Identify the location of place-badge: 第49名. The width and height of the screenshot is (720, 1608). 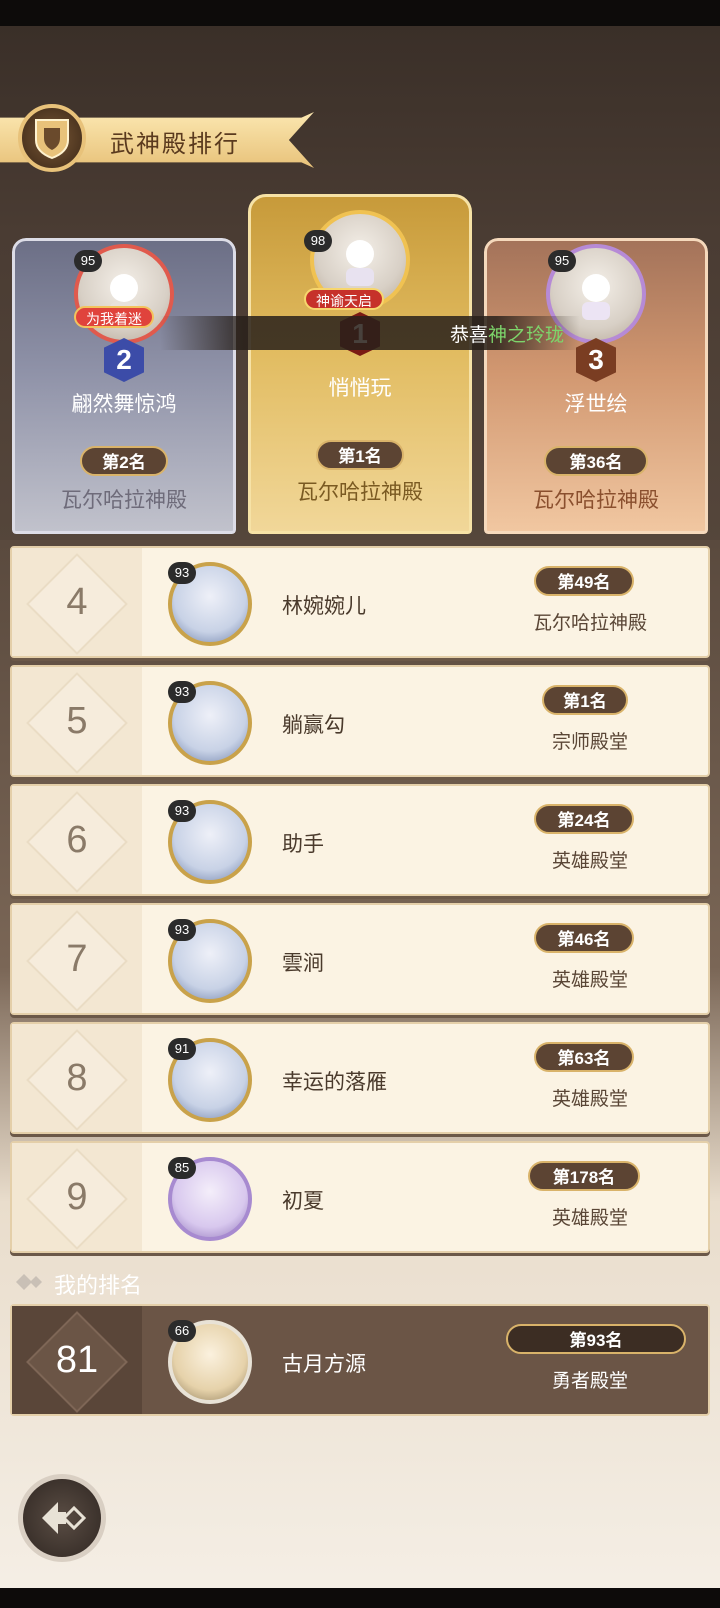
(584, 581).